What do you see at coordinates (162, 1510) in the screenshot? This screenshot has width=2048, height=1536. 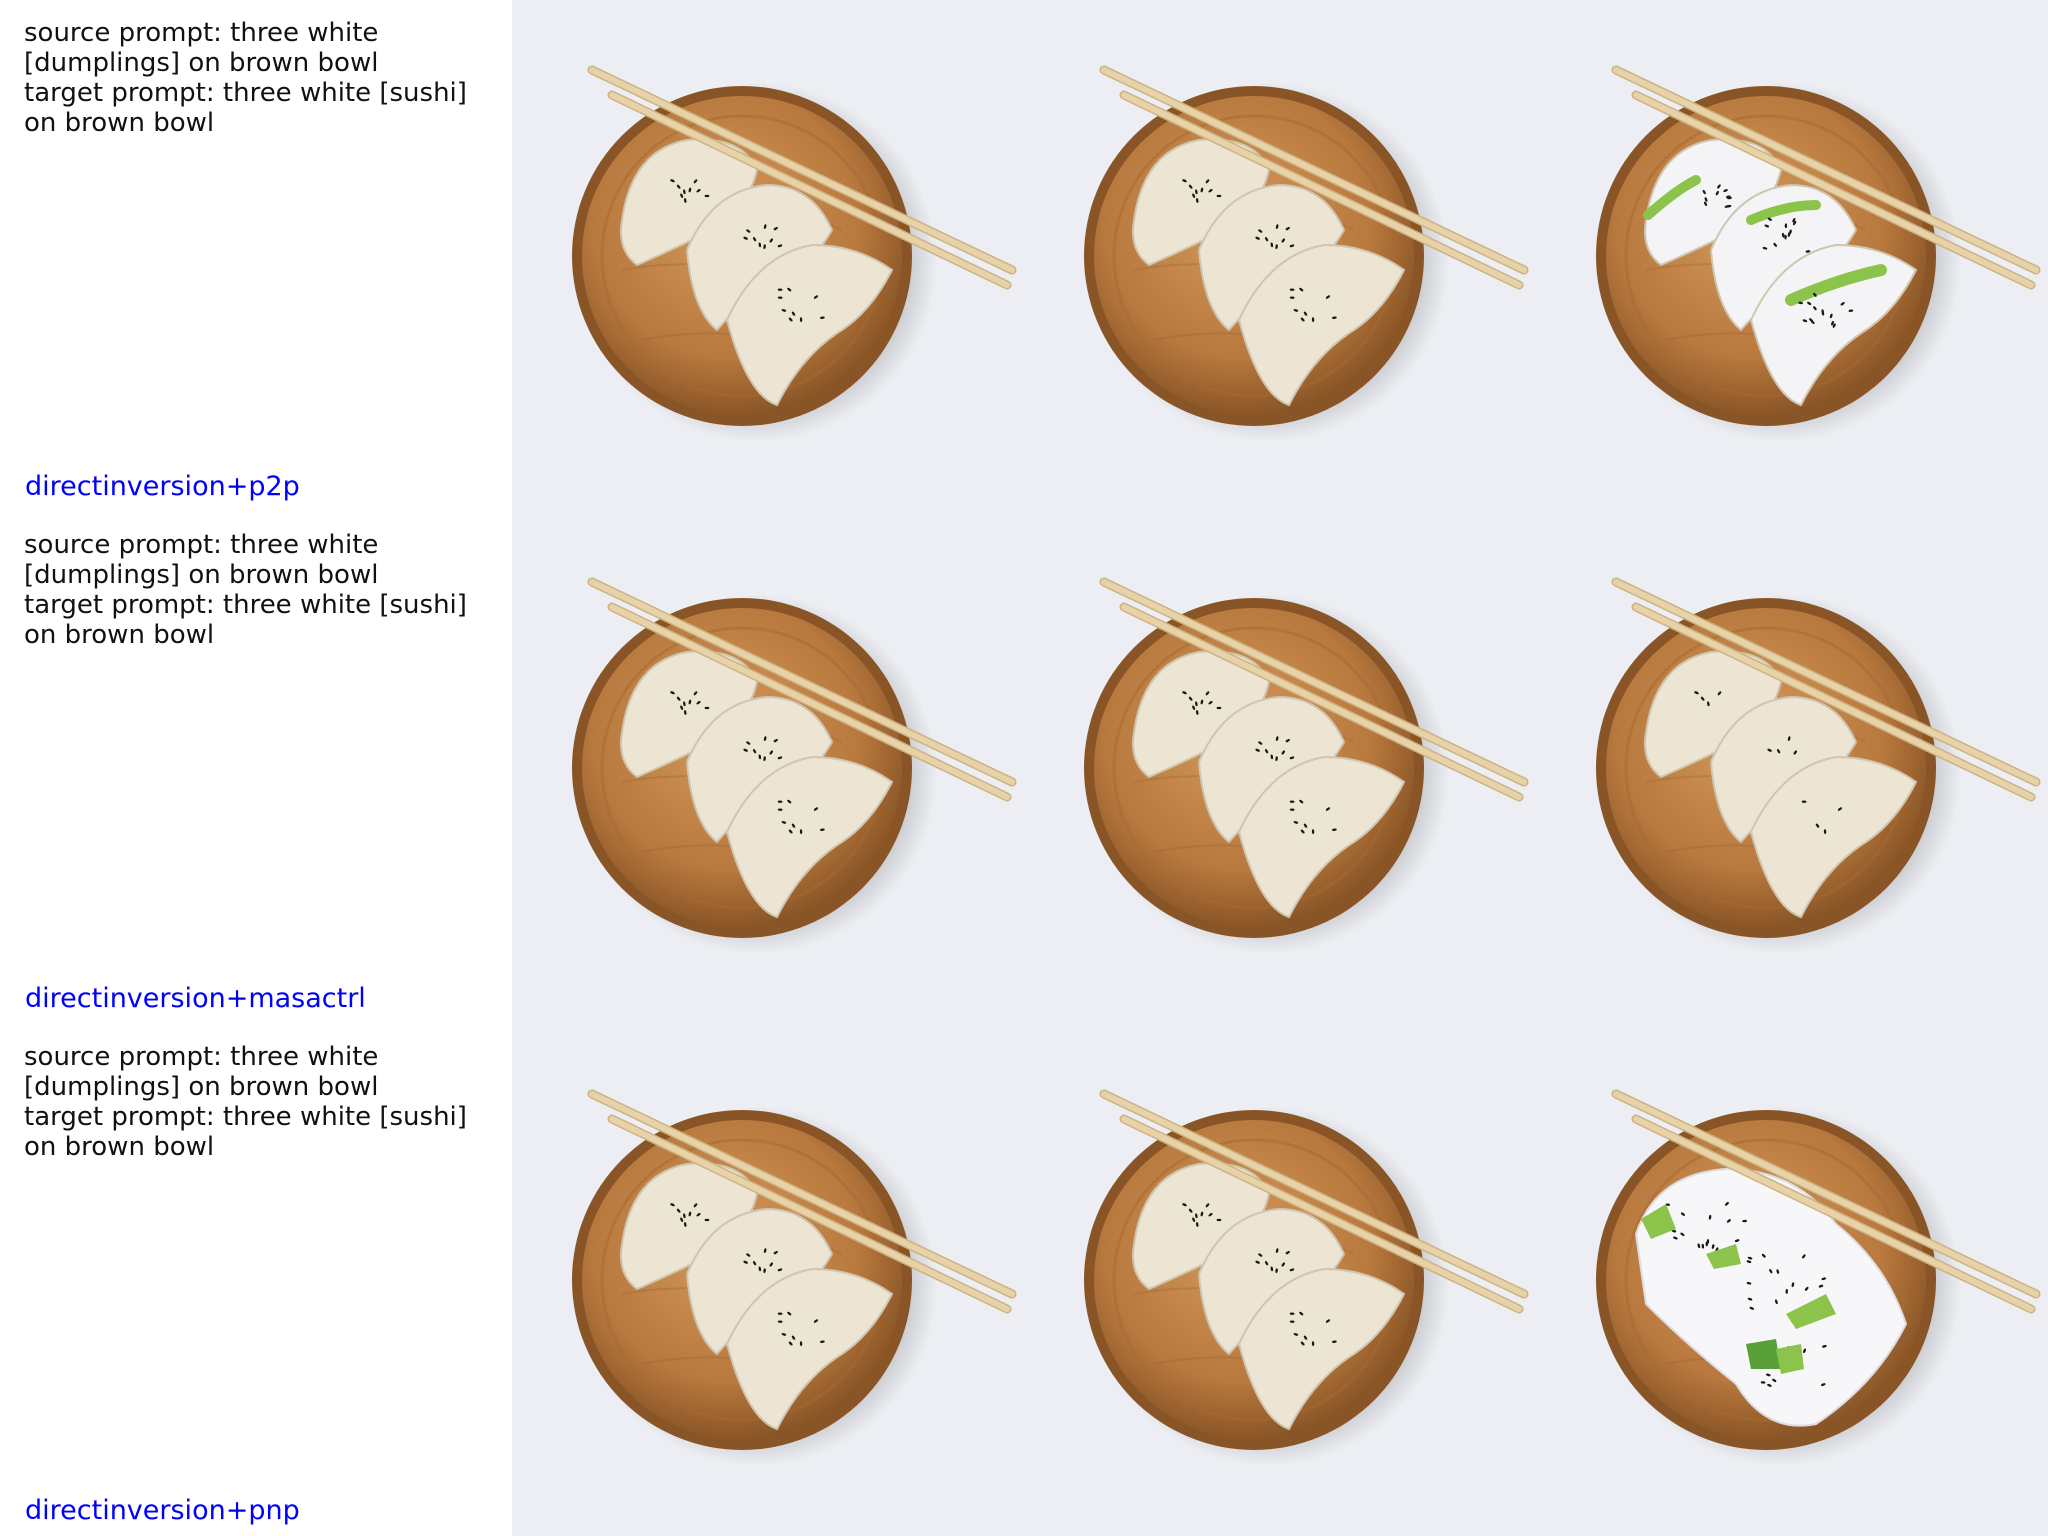 I see `method-label: directinversion+pnp` at bounding box center [162, 1510].